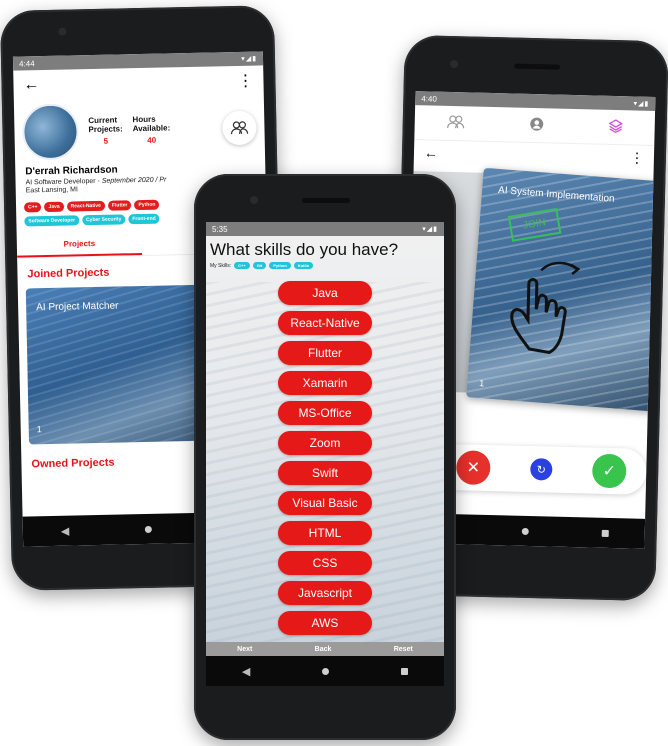  I want to click on status-bar: 5:35 ▾◢▮, so click(325, 229).